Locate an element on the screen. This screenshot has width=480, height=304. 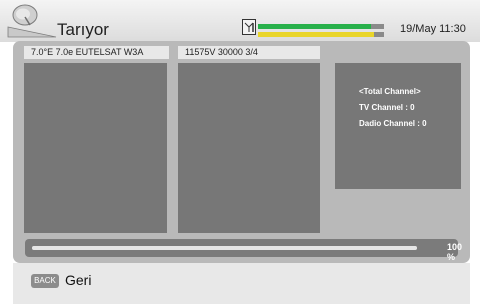
signal-quality-bar is located at coordinates (321, 34).